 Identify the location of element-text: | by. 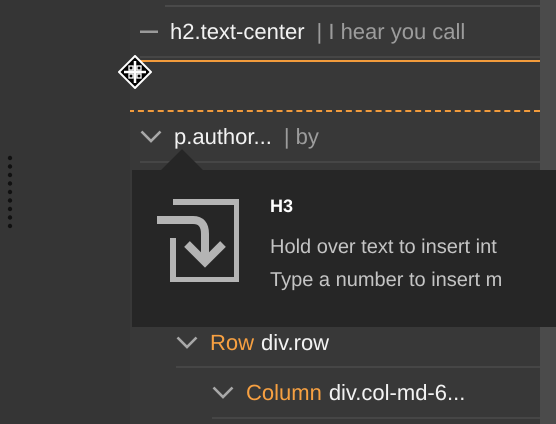
(301, 137).